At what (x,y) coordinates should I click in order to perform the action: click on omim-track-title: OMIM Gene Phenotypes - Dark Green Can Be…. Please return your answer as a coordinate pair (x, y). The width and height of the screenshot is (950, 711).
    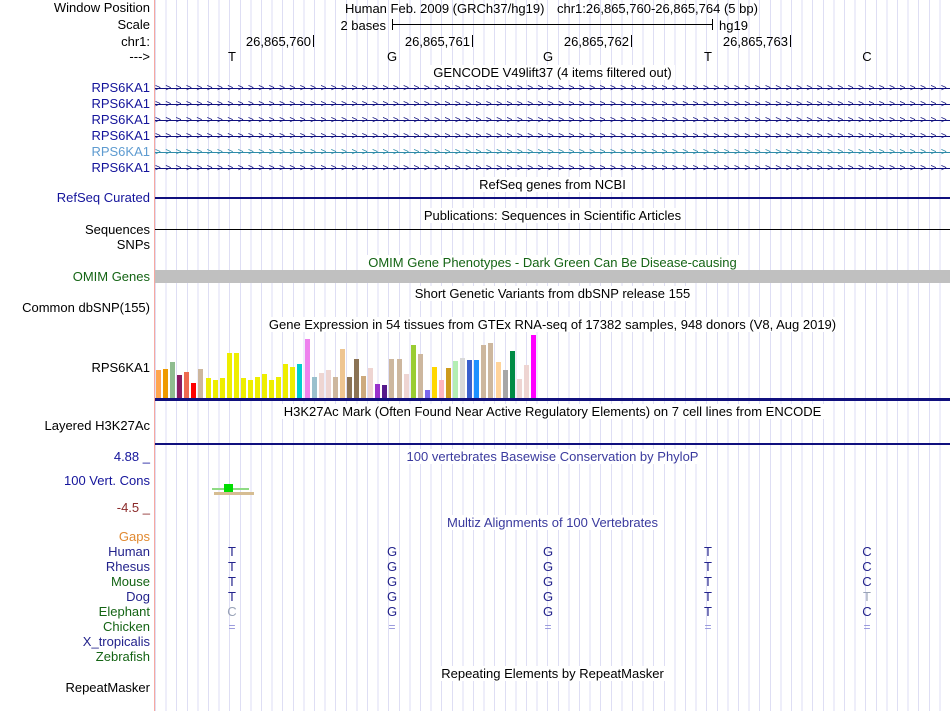
    Looking at the image, I should click on (552, 262).